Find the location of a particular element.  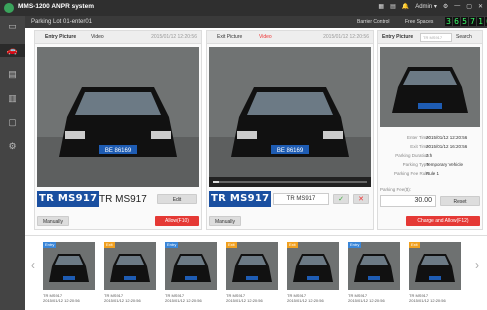

info-key: Parking Fee Rule: is located at coordinates (411, 173).